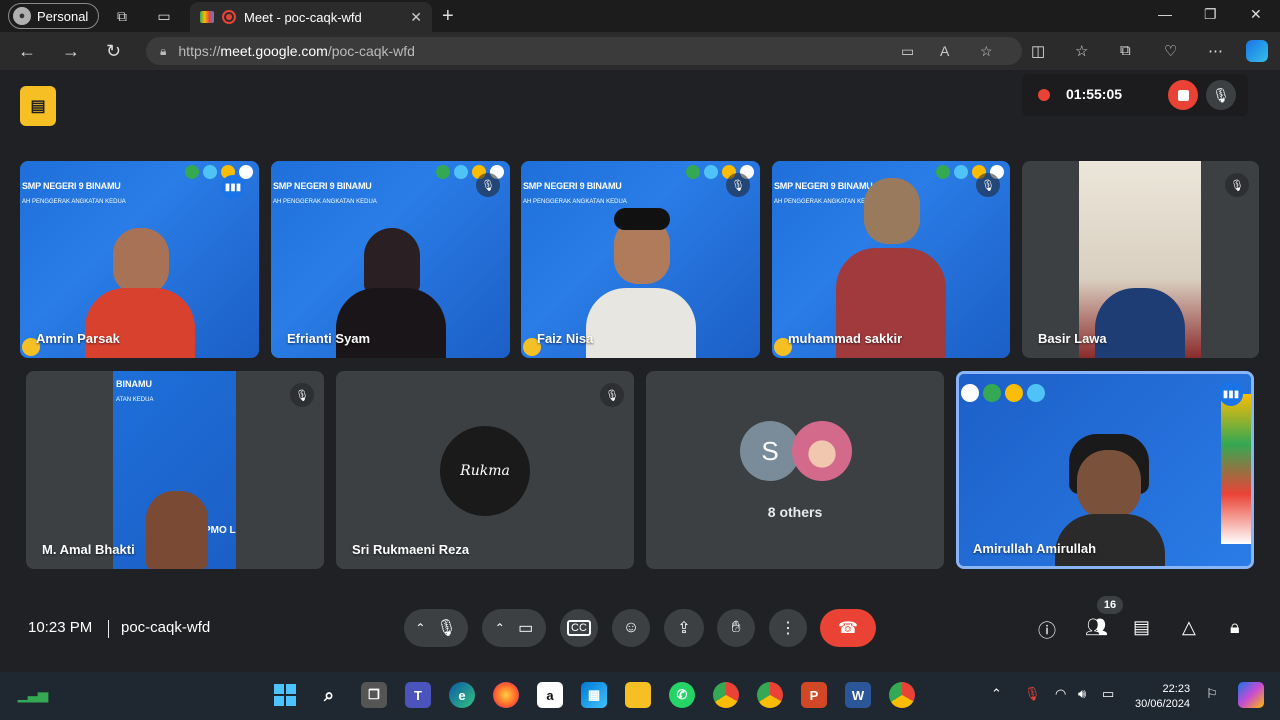  I want to click on present-button: ⇪, so click(684, 628).